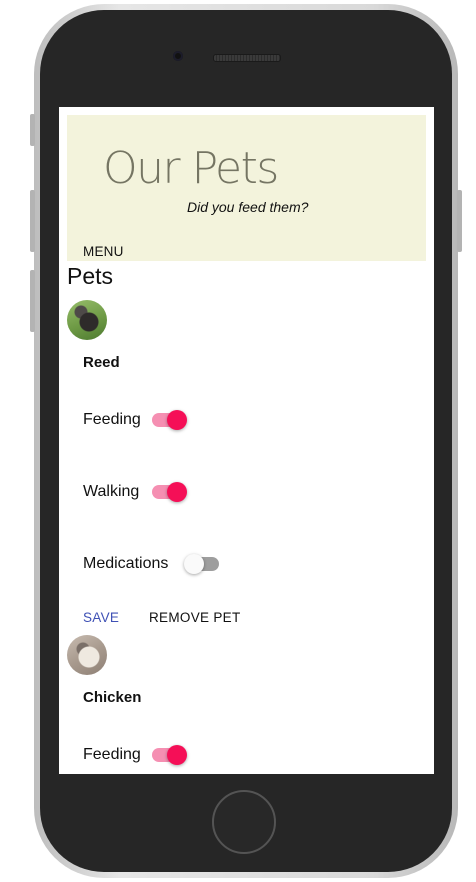  What do you see at coordinates (90, 276) in the screenshot?
I see `section-title: Pets` at bounding box center [90, 276].